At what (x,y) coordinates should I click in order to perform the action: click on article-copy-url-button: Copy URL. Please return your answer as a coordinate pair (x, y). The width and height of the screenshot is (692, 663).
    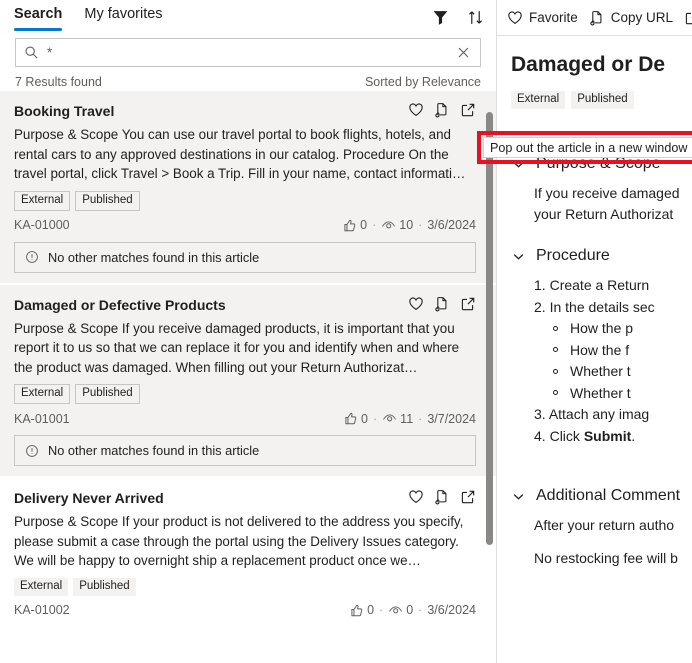
    Looking at the image, I should click on (634, 18).